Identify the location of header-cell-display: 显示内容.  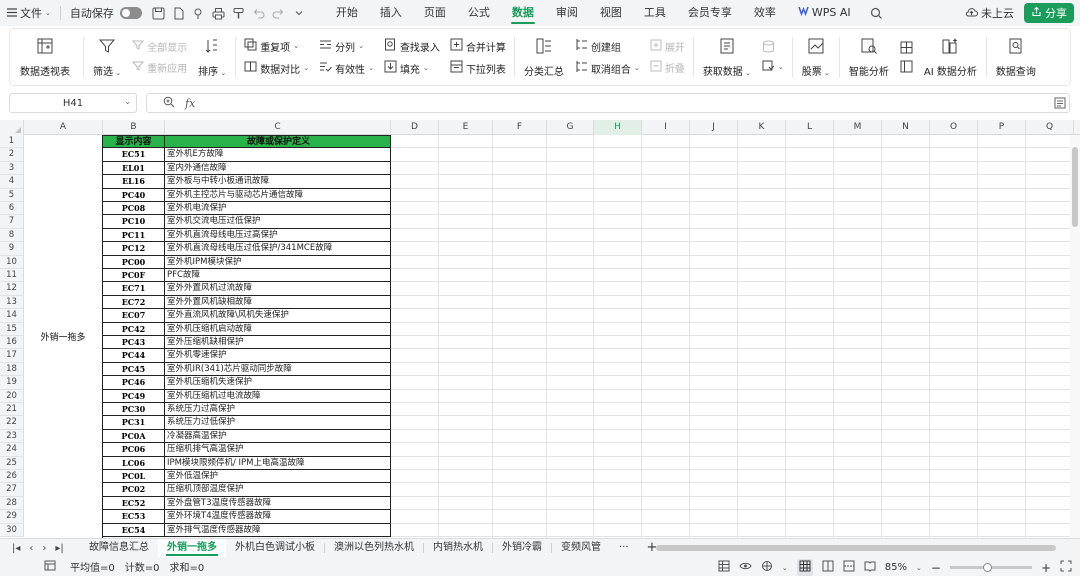
(134, 142).